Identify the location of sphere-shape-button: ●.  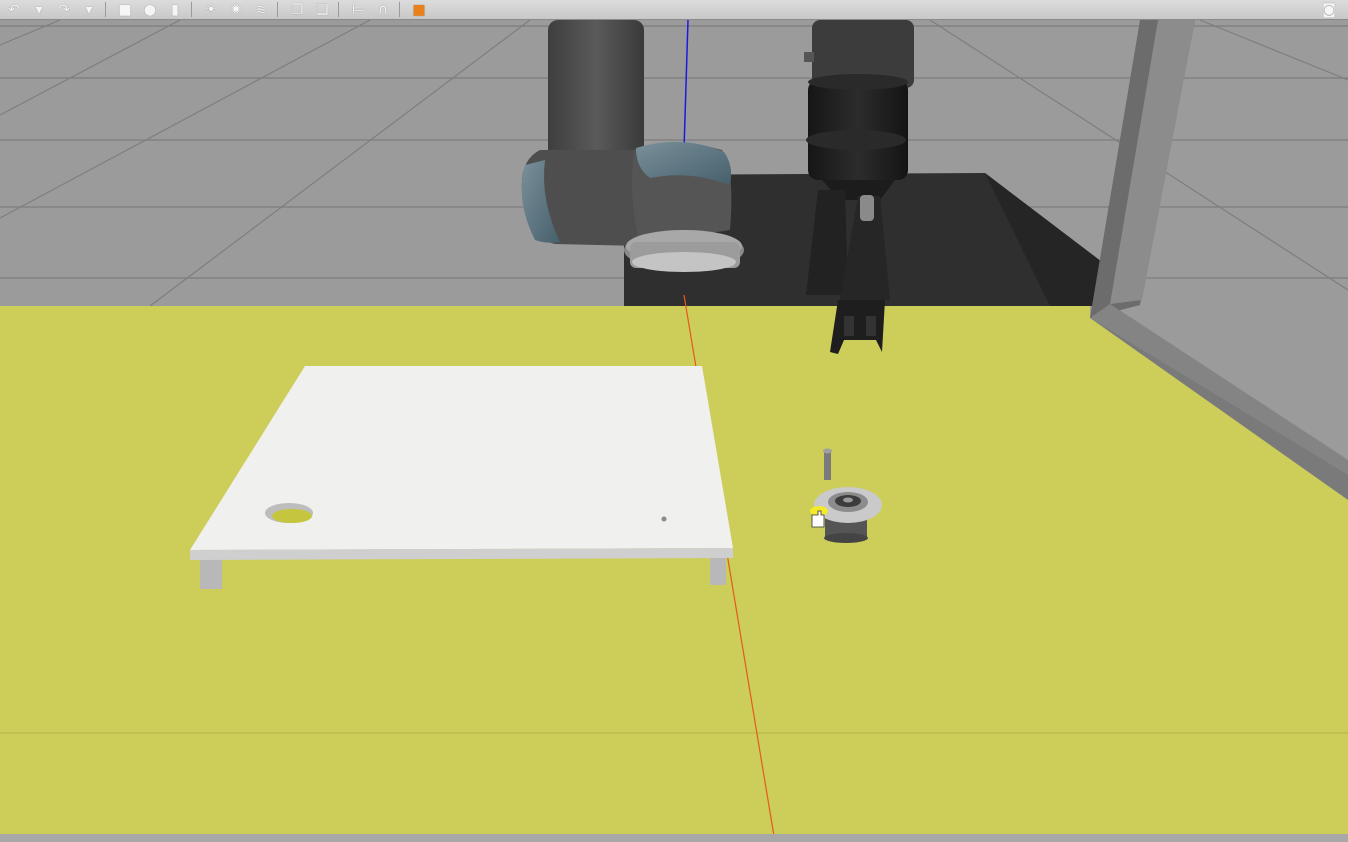
(150, 9).